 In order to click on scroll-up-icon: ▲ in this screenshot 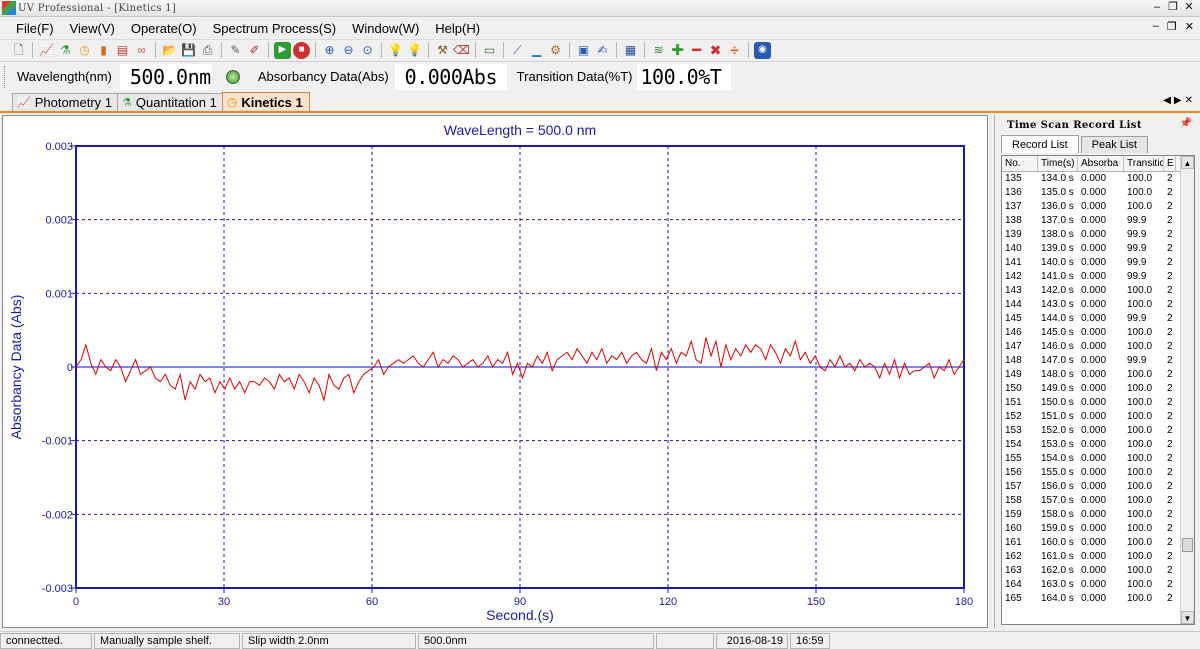, I will do `click(1187, 162)`.